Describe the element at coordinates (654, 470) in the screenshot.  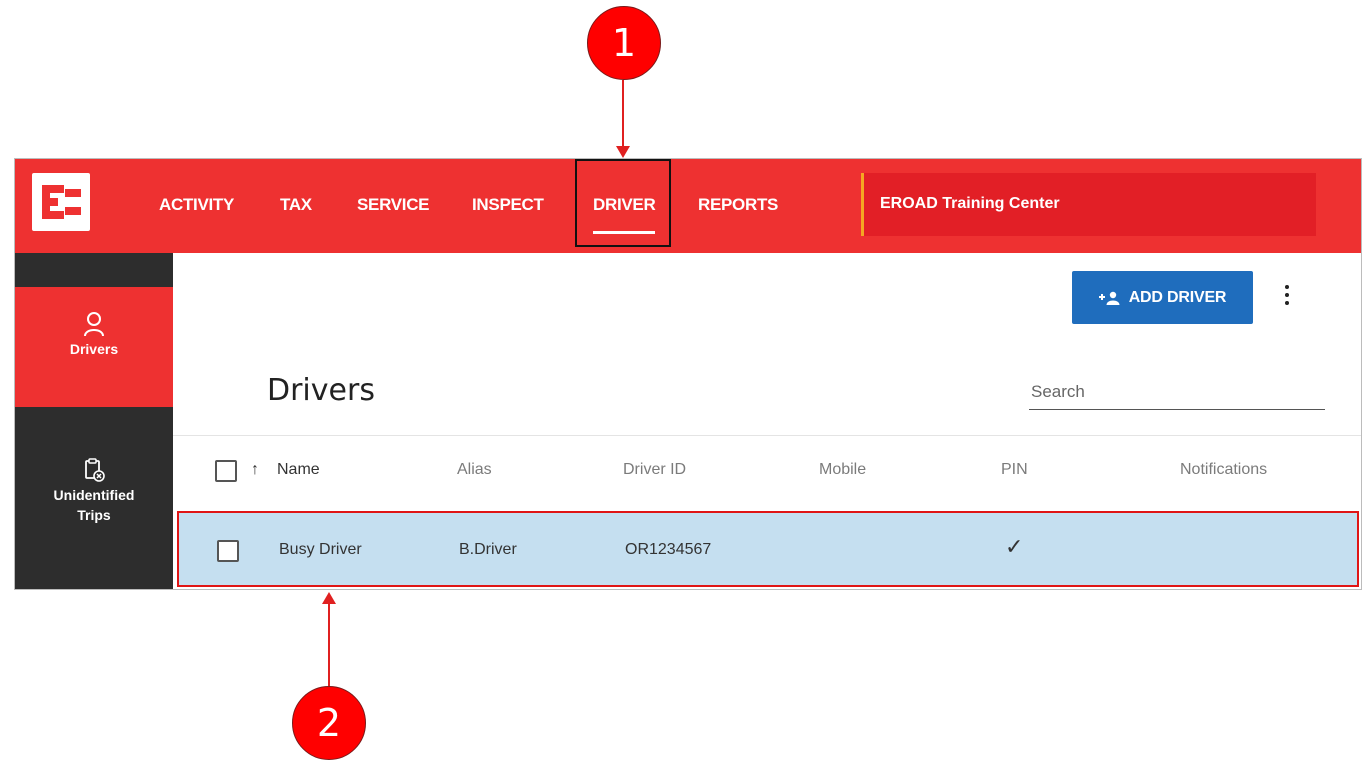
I see `column-header-driver-id: Driver ID` at that location.